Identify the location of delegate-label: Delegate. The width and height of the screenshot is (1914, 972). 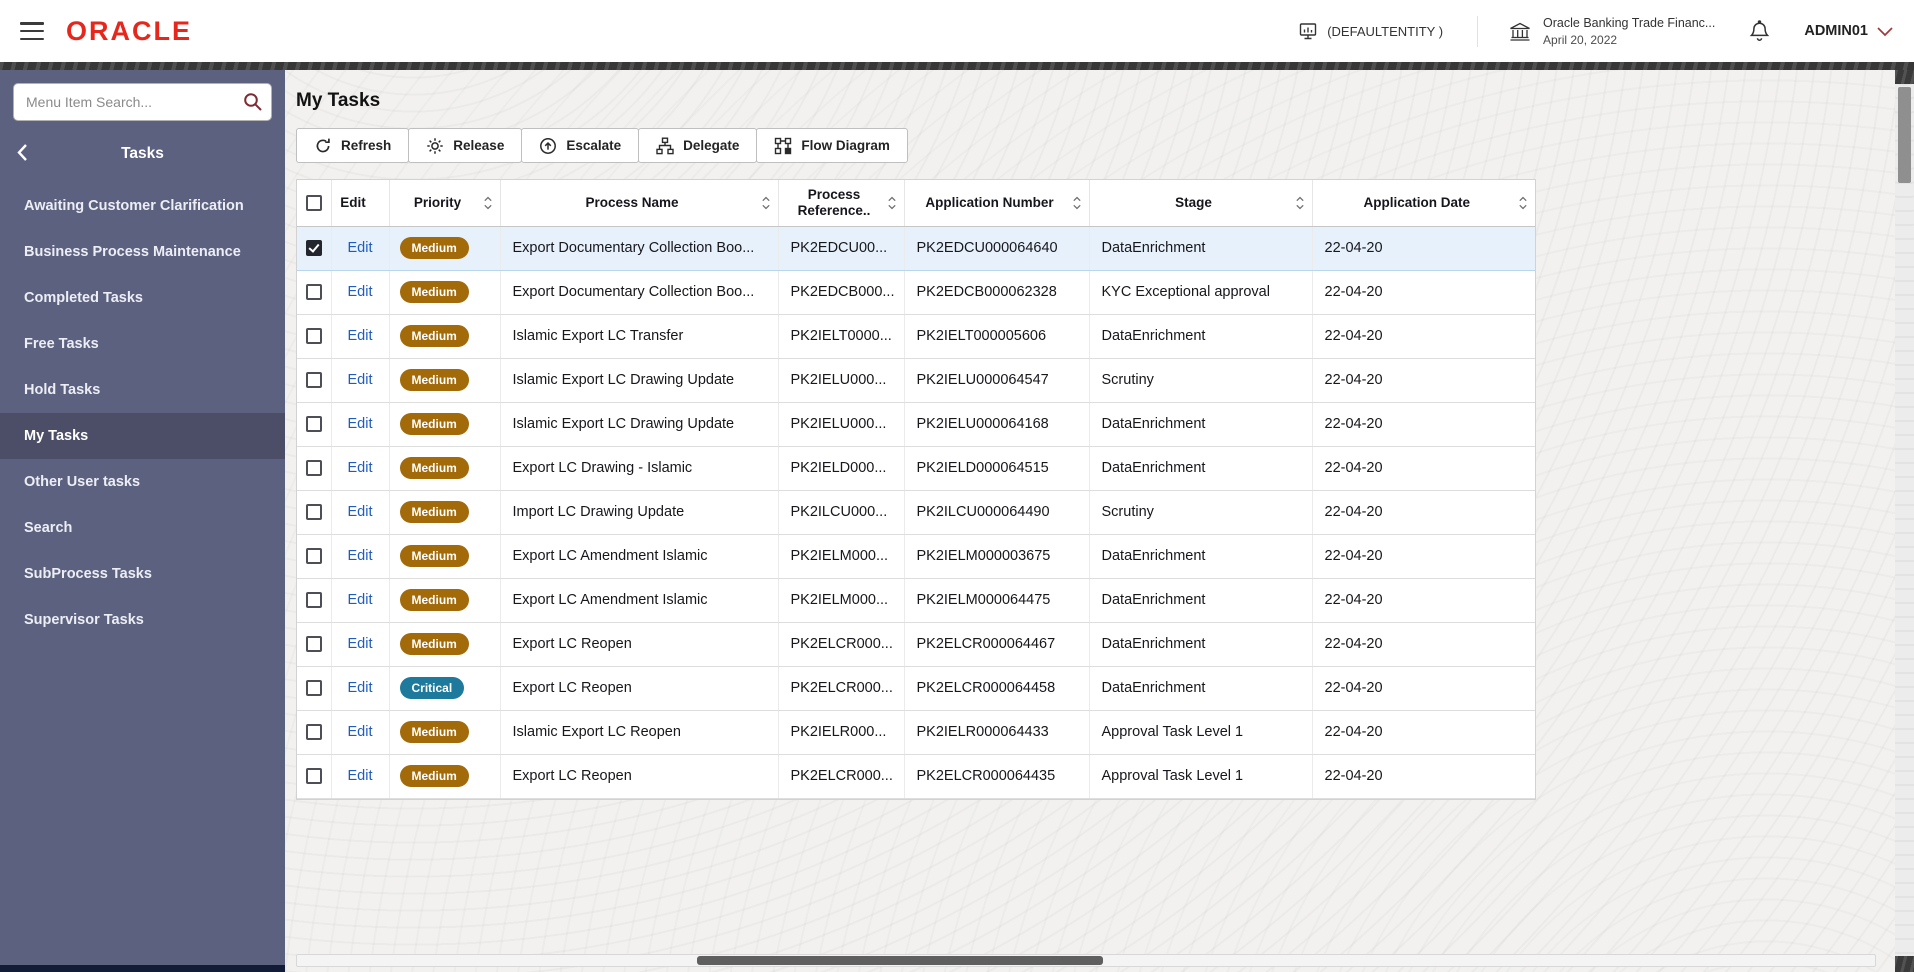
(711, 145).